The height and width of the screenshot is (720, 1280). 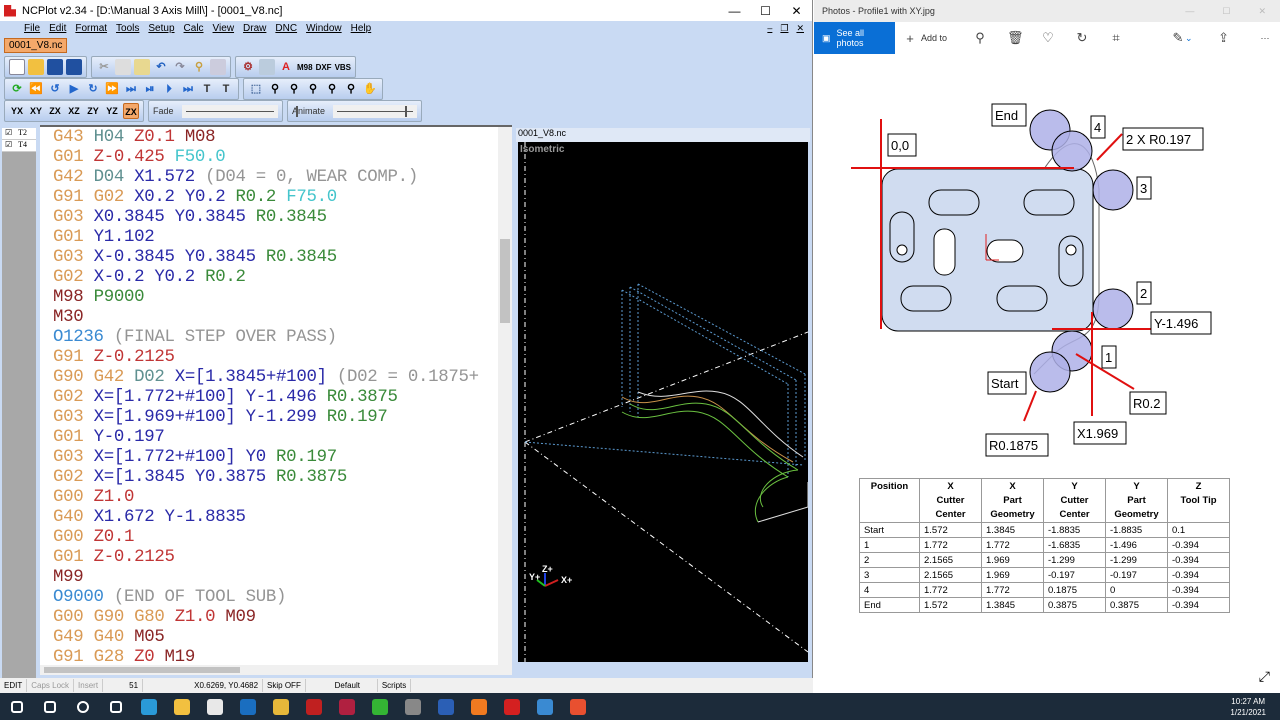 What do you see at coordinates (17, 111) in the screenshot?
I see `view-xy-icon: YX` at bounding box center [17, 111].